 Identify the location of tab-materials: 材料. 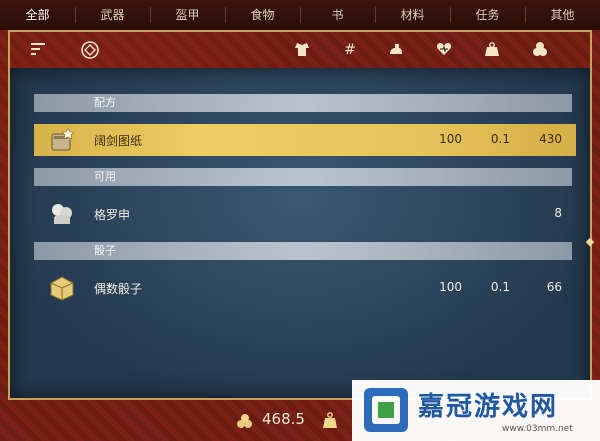
(412, 15).